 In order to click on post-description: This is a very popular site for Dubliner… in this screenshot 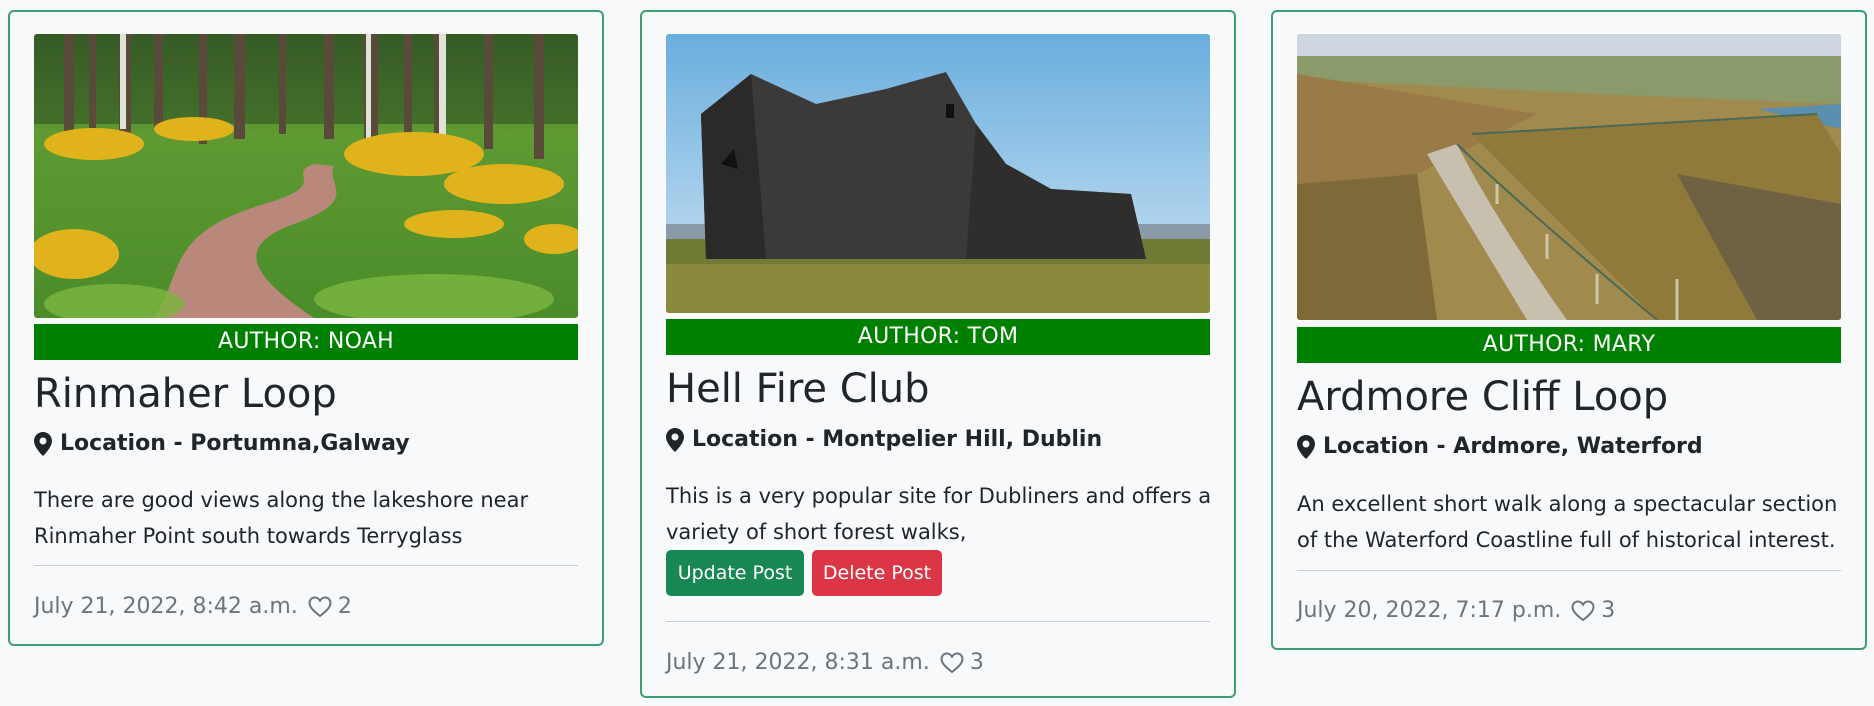, I will do `click(939, 514)`.